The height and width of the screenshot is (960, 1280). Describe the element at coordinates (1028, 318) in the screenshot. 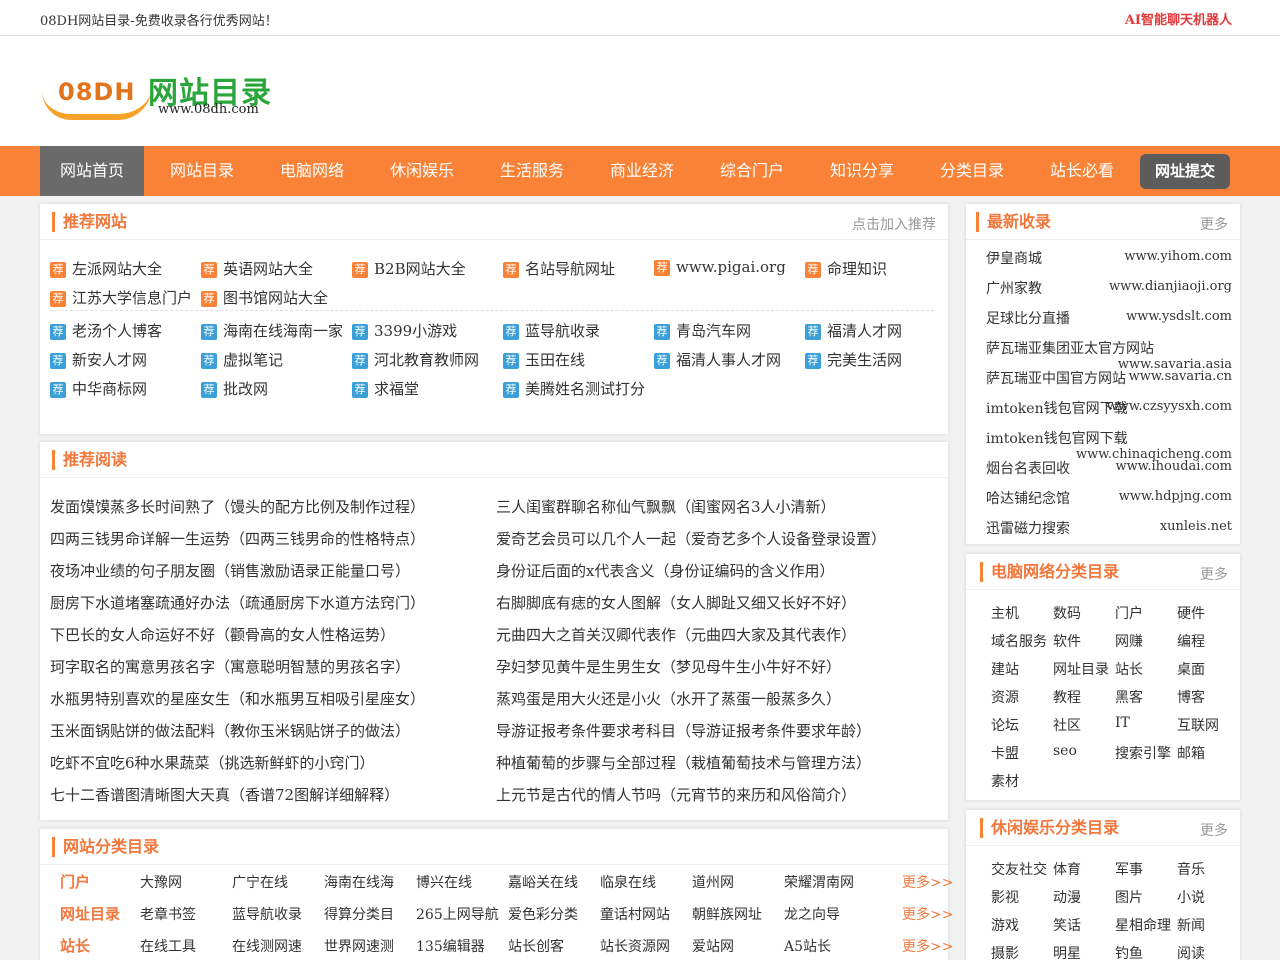

I see `latest-site-name: 足球比分直播` at that location.